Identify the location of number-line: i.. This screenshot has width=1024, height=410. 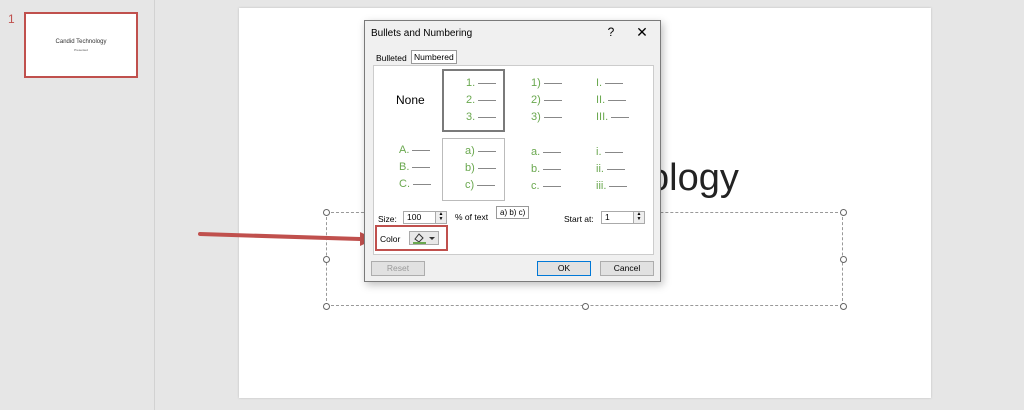
(609, 152).